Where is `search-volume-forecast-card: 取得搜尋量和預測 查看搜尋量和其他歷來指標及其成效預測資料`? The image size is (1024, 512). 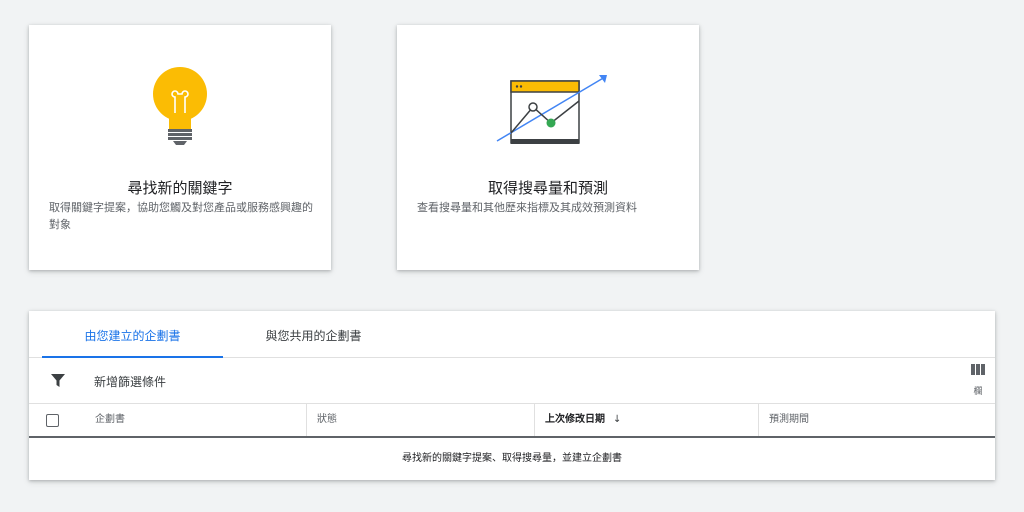
search-volume-forecast-card: 取得搜尋量和預測 查看搜尋量和其他歷來指標及其成效預測資料 is located at coordinates (548, 147).